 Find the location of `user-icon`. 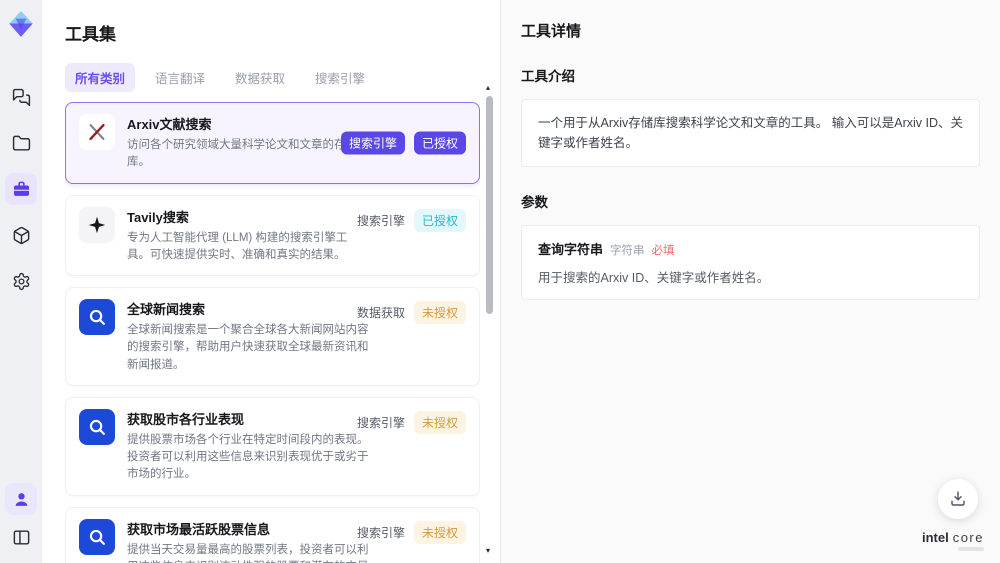

user-icon is located at coordinates (21, 499).